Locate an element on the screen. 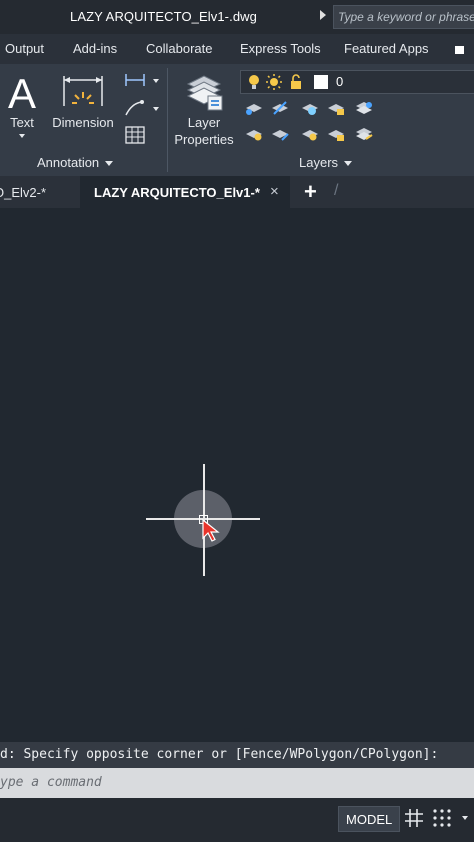 The width and height of the screenshot is (474, 842). command-placeholder: ype a command is located at coordinates (51, 782).